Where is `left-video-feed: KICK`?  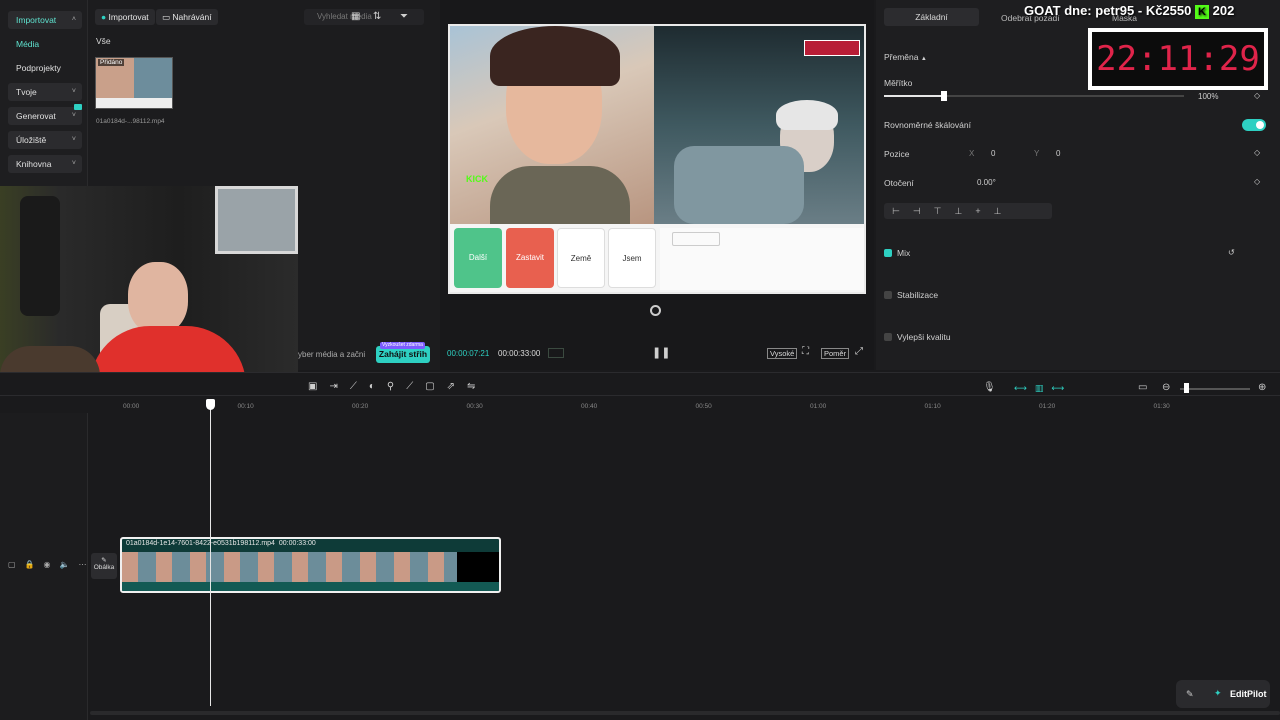 left-video-feed: KICK is located at coordinates (552, 125).